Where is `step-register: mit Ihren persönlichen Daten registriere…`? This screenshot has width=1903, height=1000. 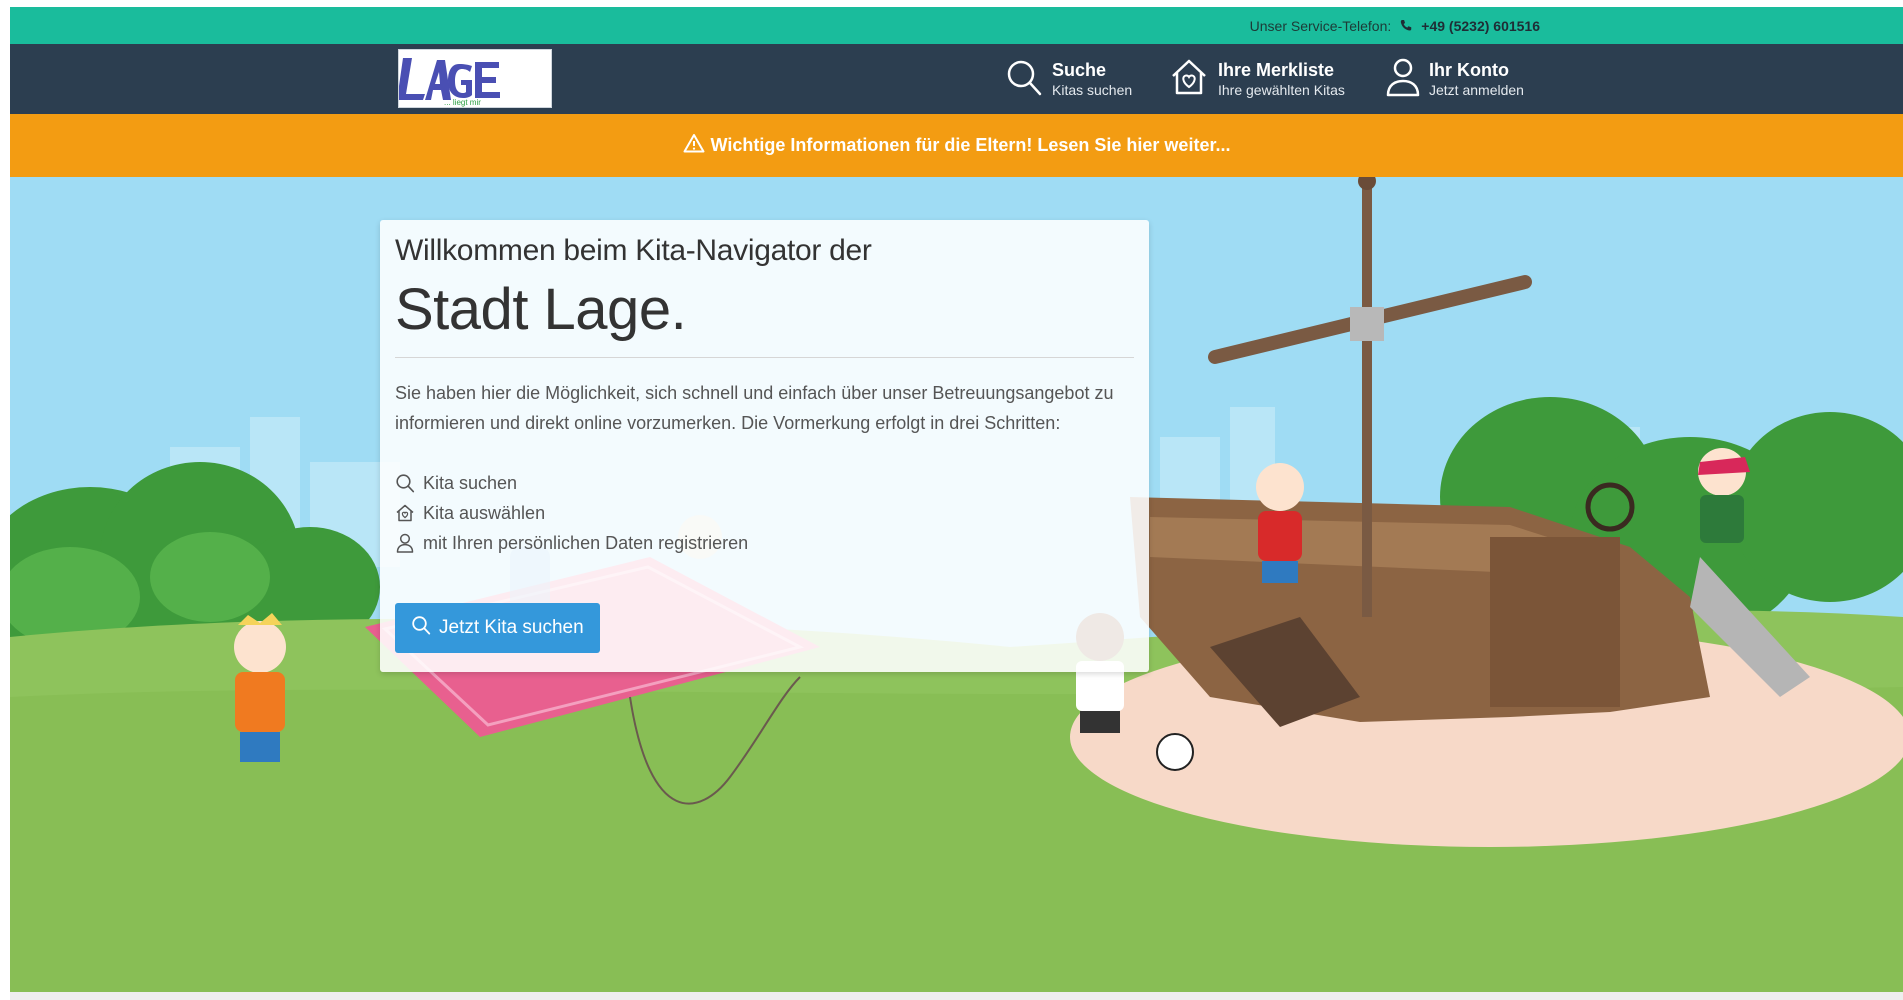
step-register: mit Ihren persönlichen Daten registriere… is located at coordinates (764, 543).